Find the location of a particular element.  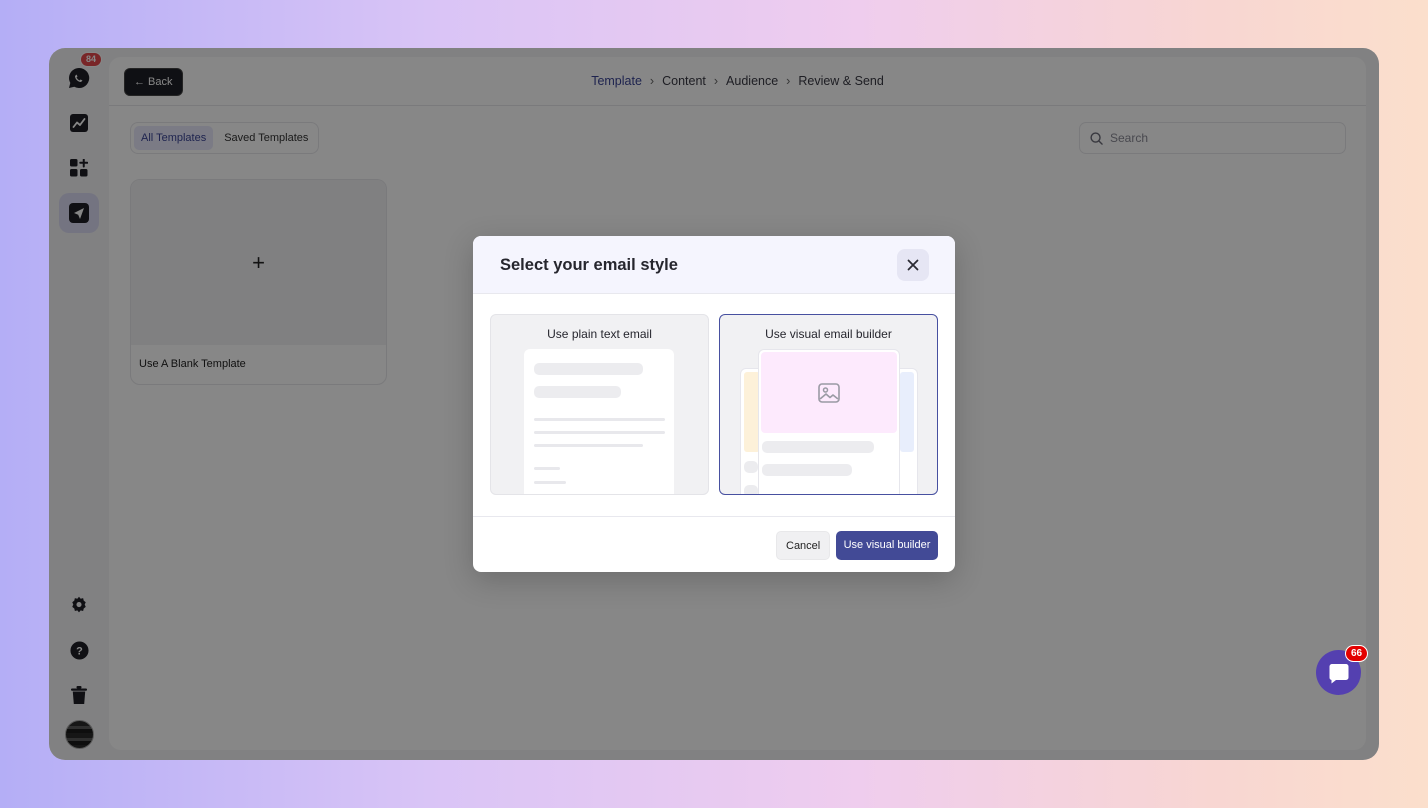

chat-bubble-icon is located at coordinates (1338, 673).